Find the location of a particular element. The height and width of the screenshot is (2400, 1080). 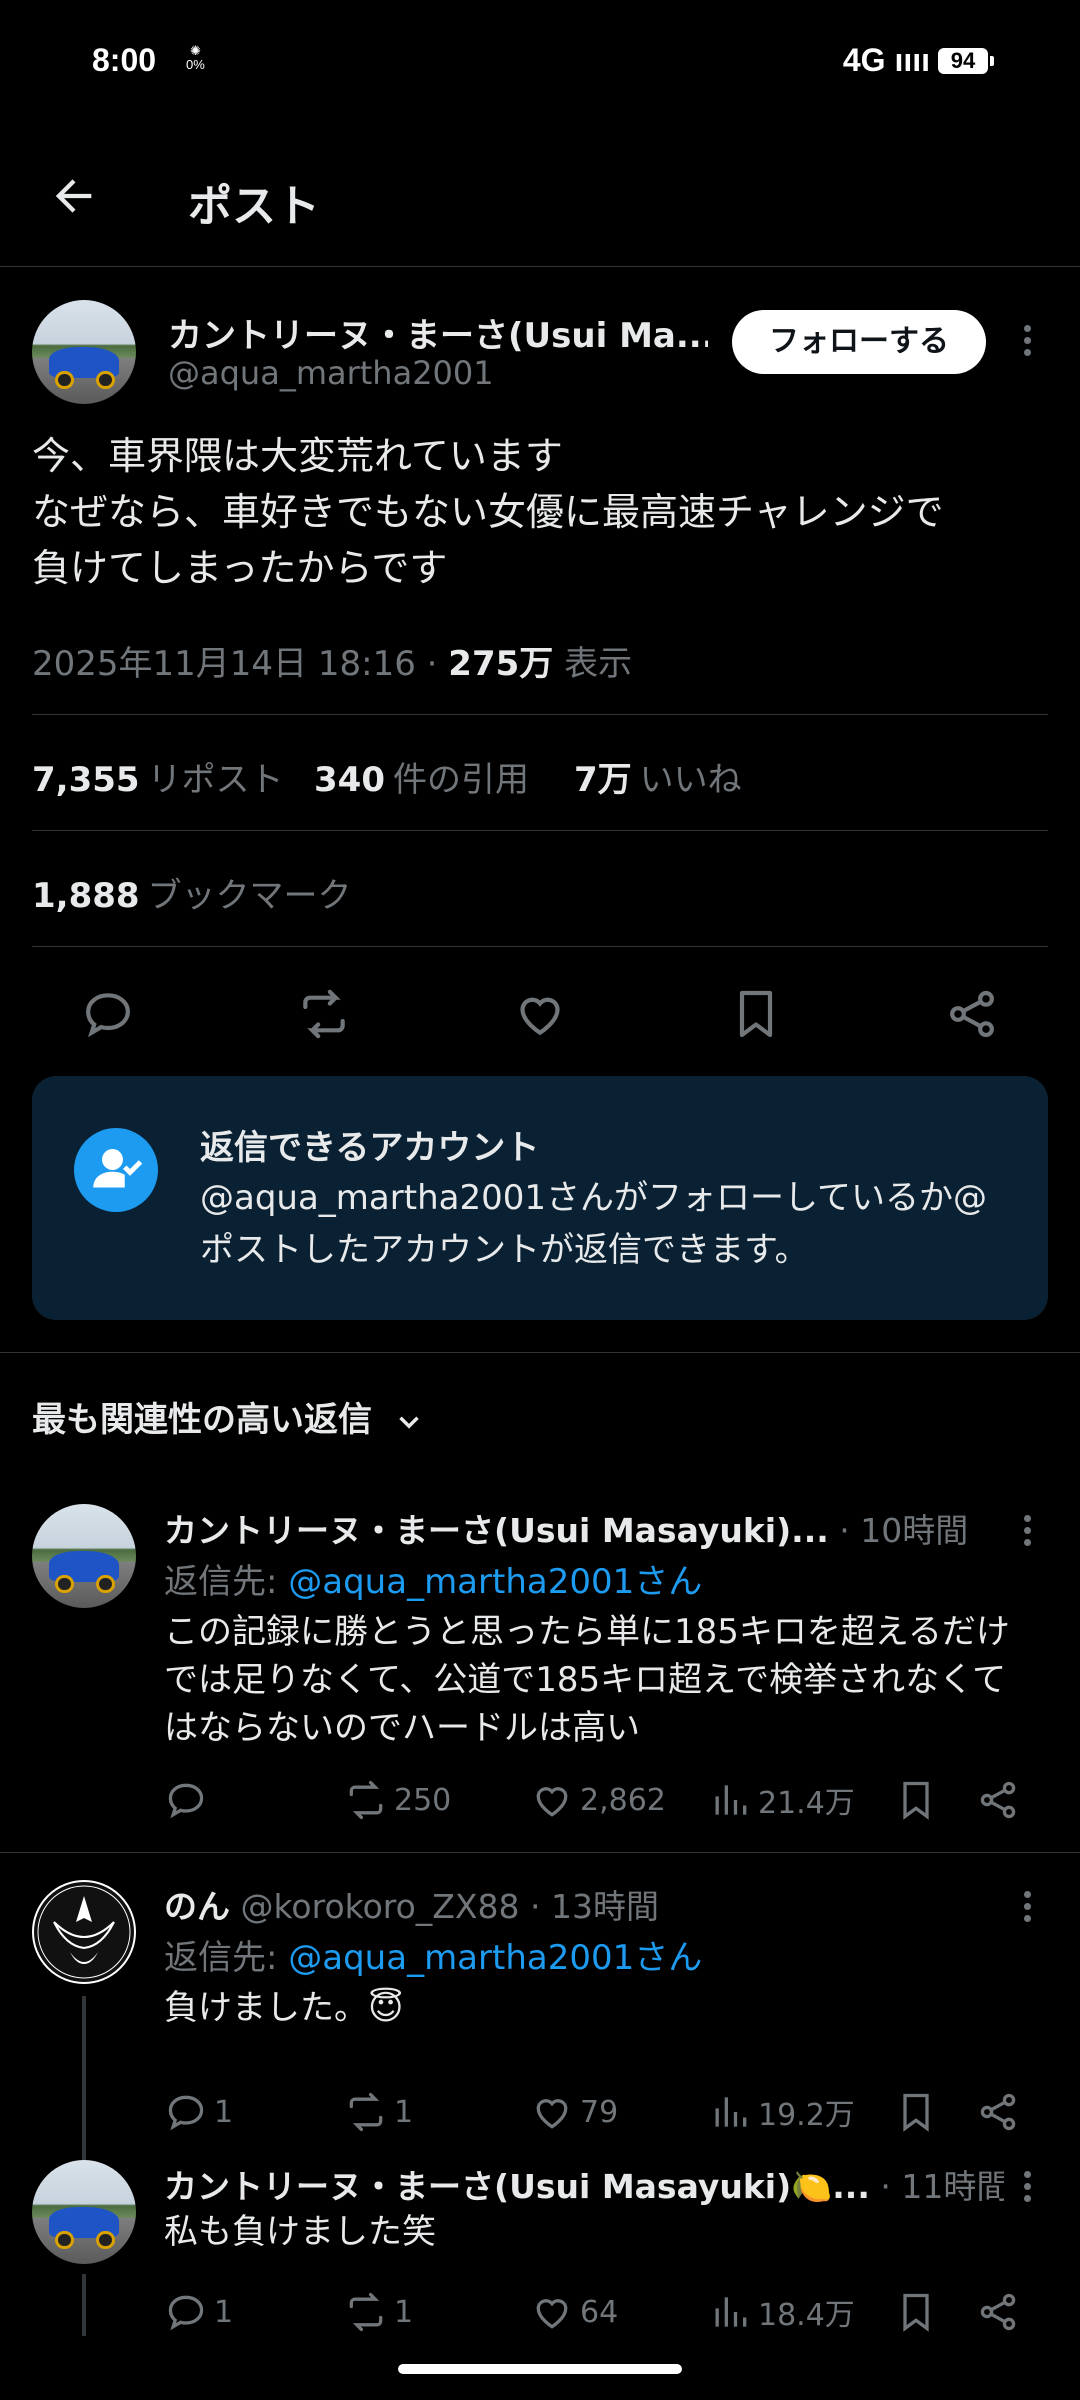

home-indicator is located at coordinates (540, 2369).